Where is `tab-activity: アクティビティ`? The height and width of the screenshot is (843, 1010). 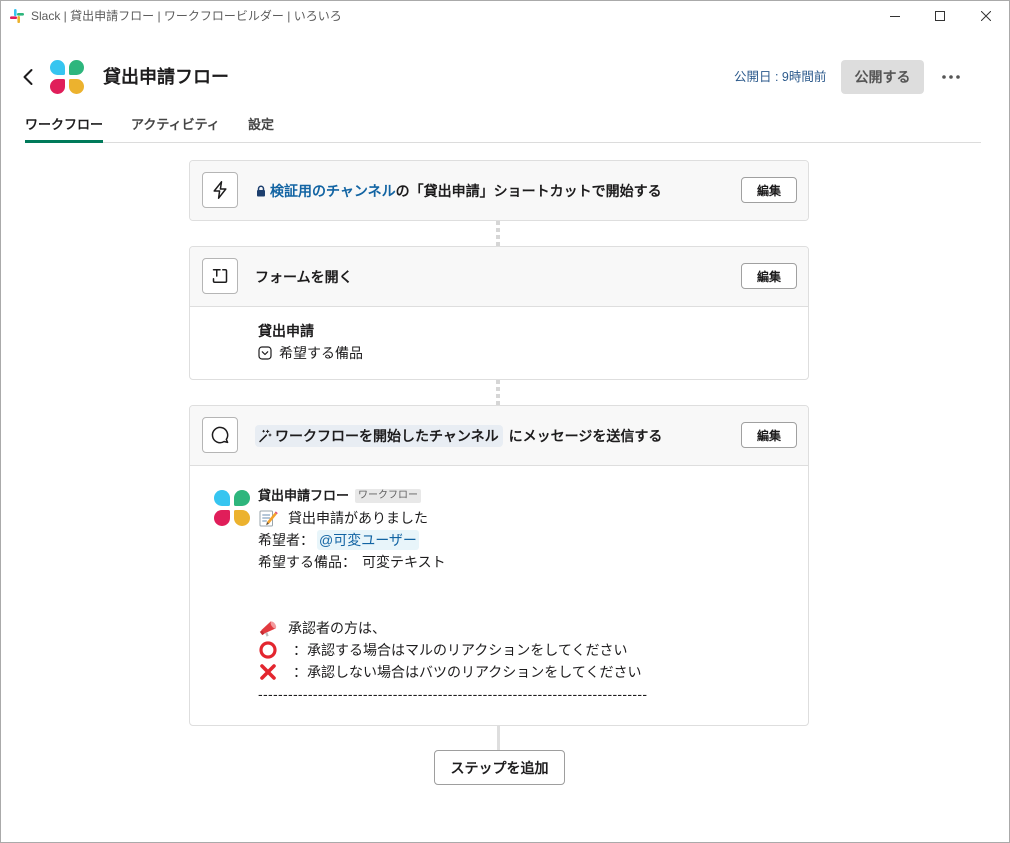 tab-activity: アクティビティ is located at coordinates (175, 125).